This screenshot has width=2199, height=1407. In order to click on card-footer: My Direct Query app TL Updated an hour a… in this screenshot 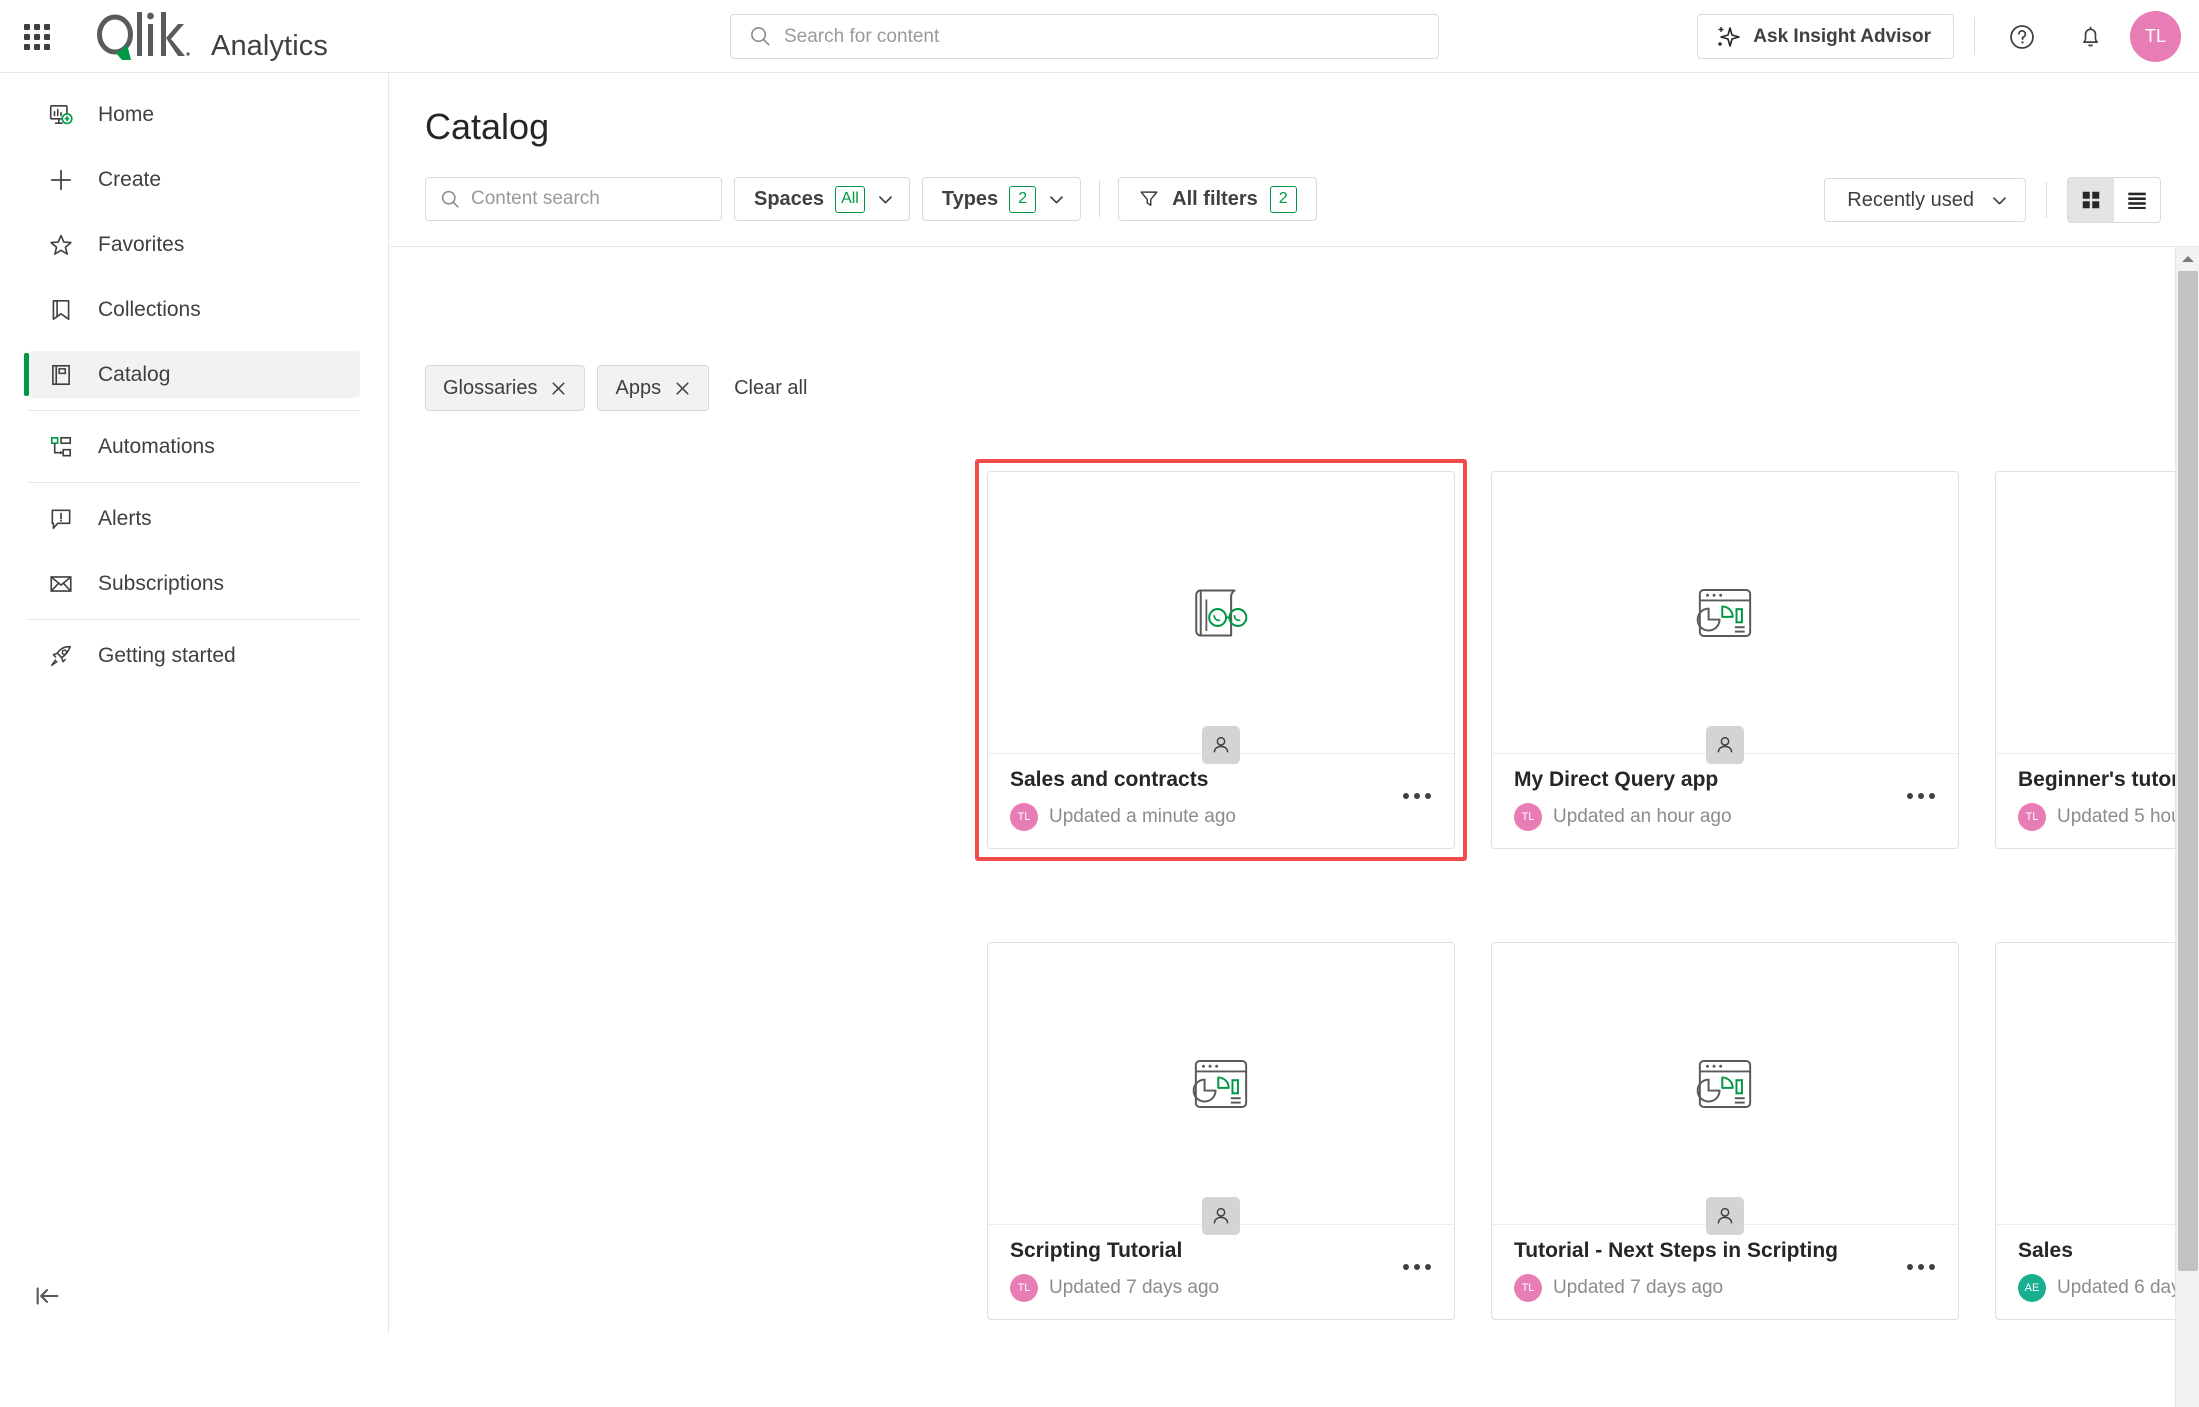, I will do `click(1725, 801)`.